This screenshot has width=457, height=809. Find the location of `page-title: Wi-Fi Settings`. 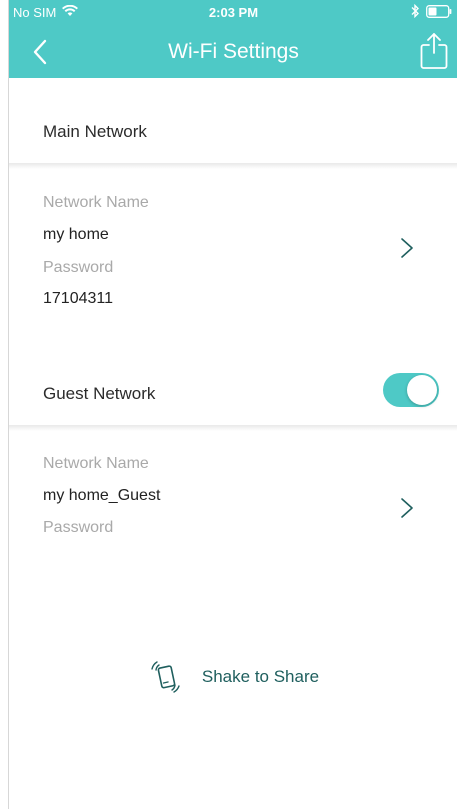

page-title: Wi-Fi Settings is located at coordinates (233, 51).